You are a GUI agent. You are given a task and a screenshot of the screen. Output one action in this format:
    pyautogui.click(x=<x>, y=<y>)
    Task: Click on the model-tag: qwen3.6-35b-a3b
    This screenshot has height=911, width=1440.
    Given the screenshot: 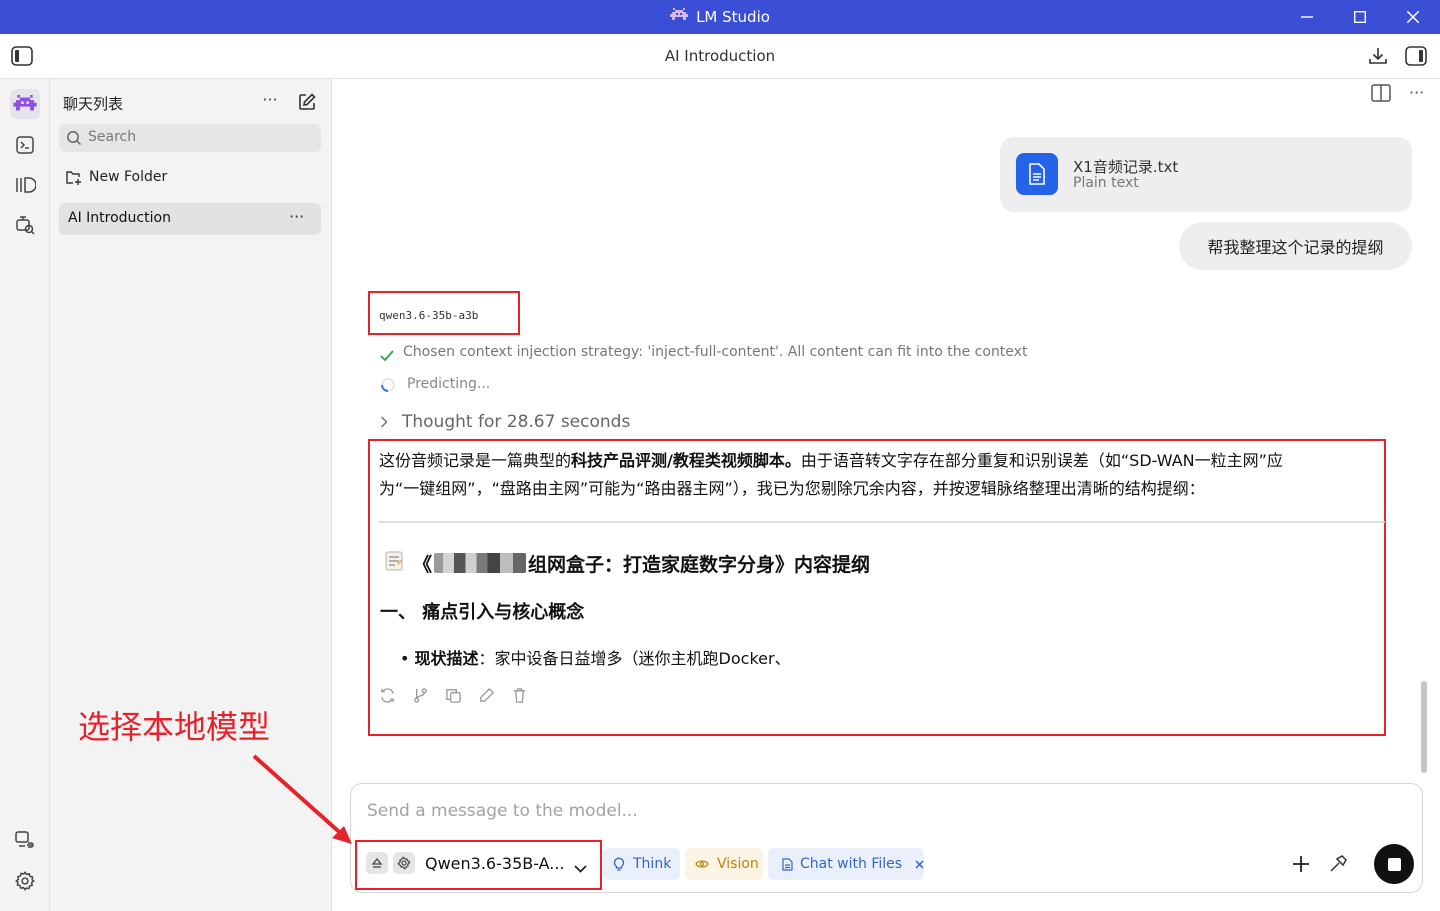 What is the action you would take?
    pyautogui.click(x=429, y=315)
    